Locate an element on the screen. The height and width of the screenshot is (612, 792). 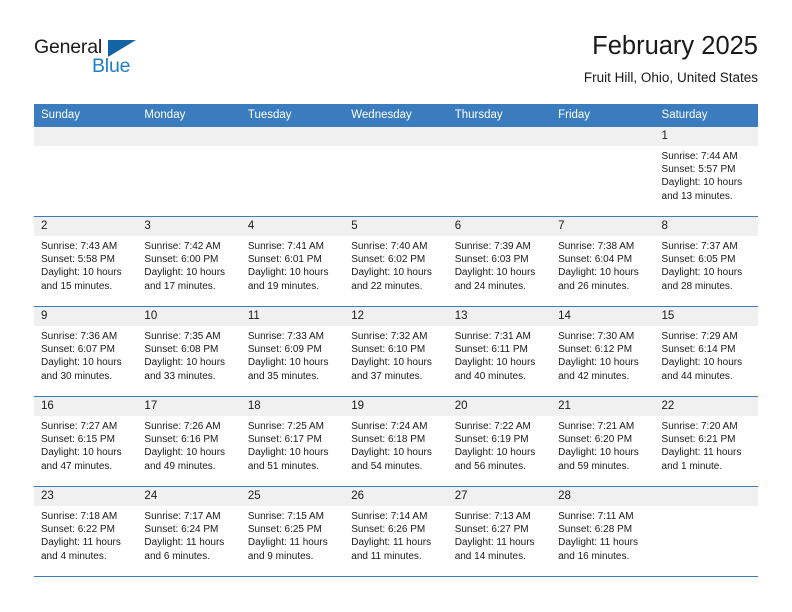
daylight-text-line2: and 26 minutes. is located at coordinates (594, 286).